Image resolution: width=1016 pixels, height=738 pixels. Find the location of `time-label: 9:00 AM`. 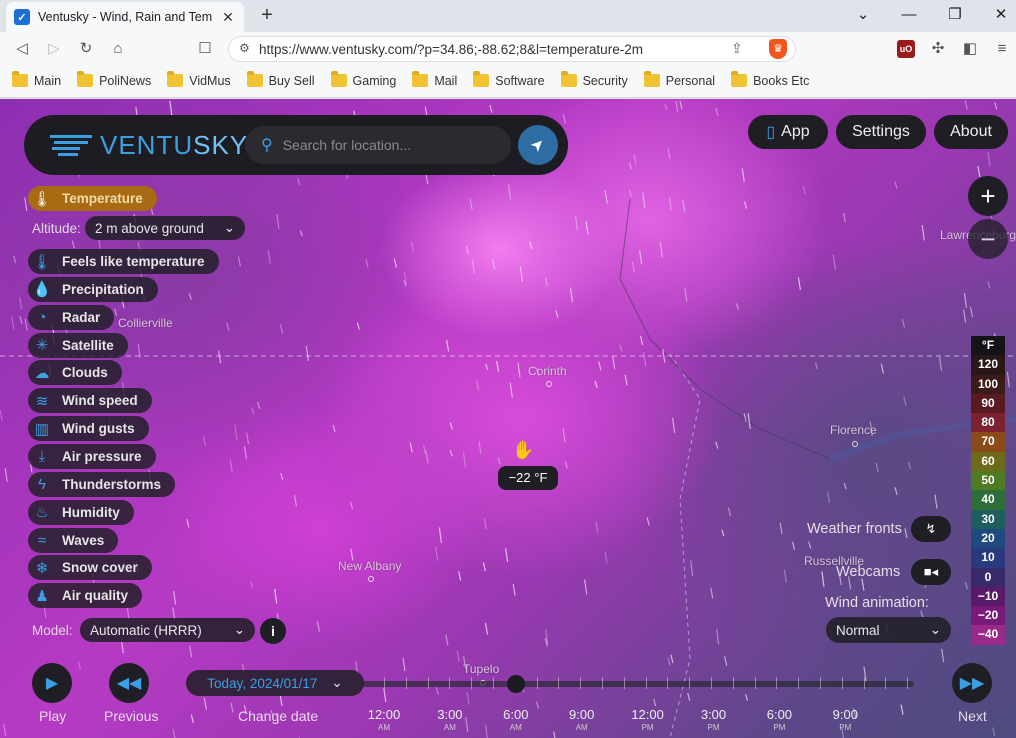

time-label: 9:00 AM is located at coordinates (582, 719).